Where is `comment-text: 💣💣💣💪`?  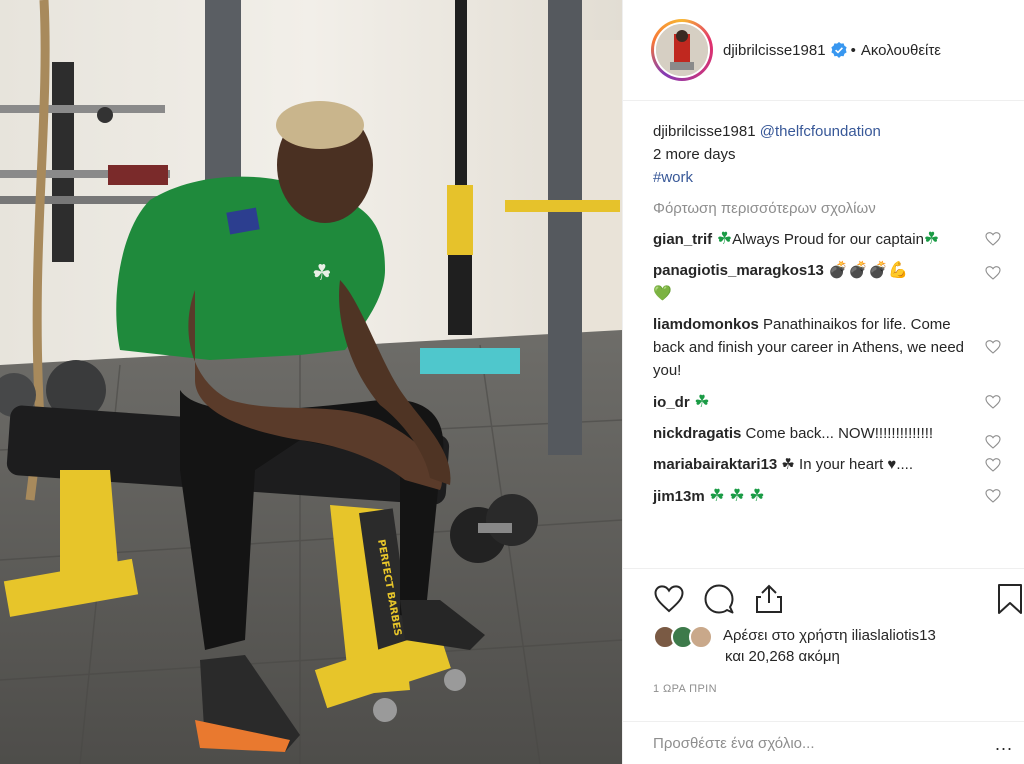 comment-text: 💣💣💣💪 is located at coordinates (866, 270).